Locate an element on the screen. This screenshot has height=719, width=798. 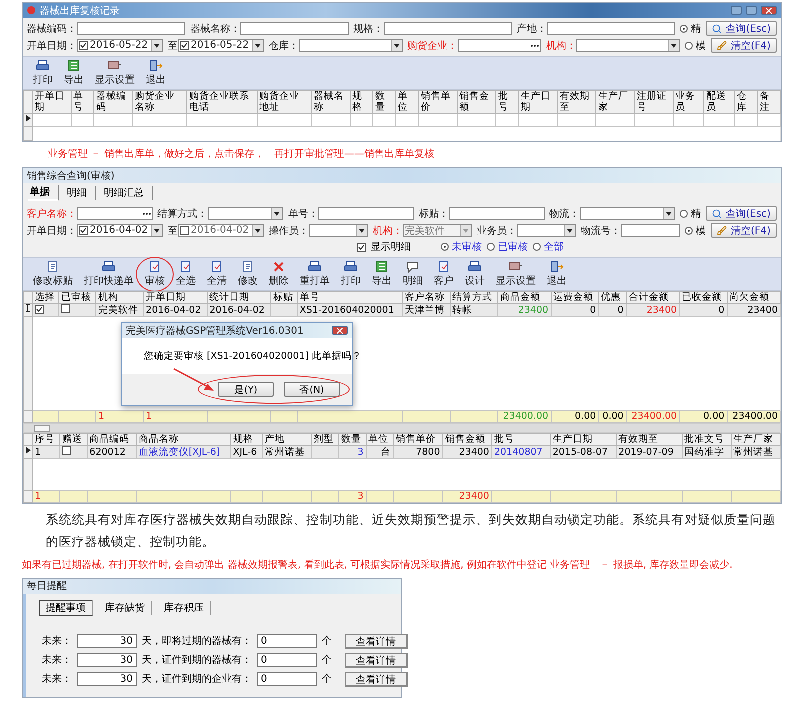
column-header: 销售金额 is located at coordinates (476, 102).